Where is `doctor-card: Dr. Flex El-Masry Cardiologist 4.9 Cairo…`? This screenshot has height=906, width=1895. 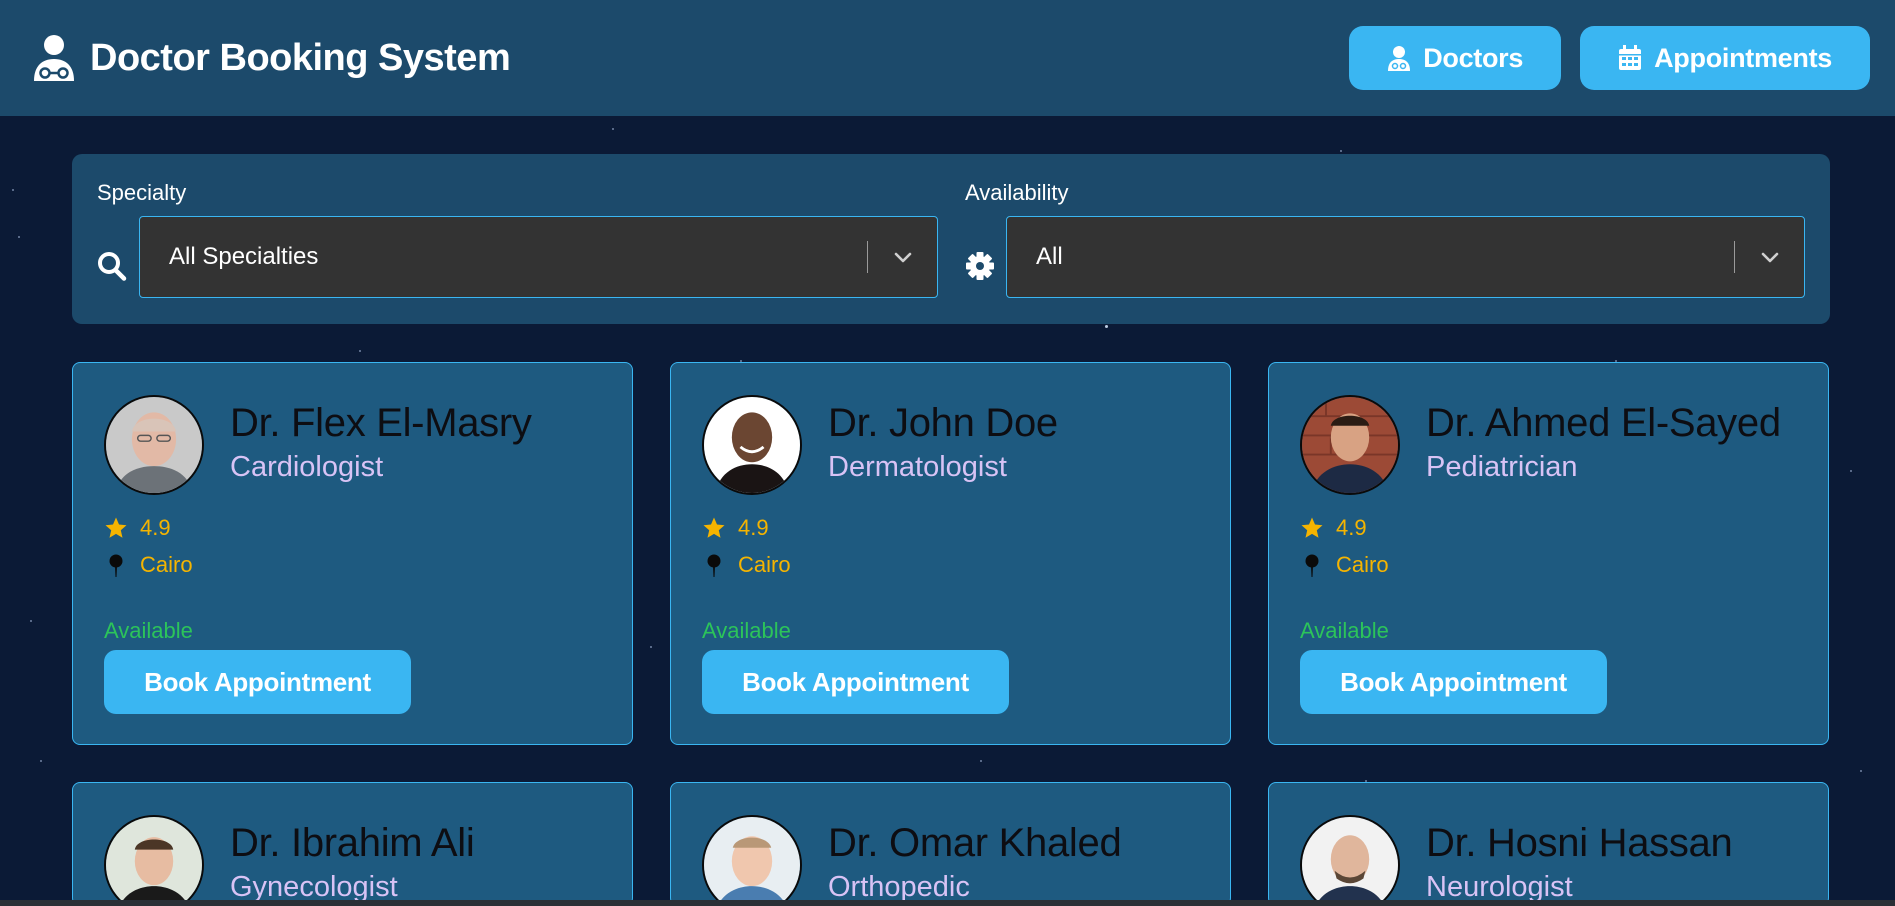
doctor-card: Dr. Flex El-Masry Cardiologist 4.9 Cairo… is located at coordinates (352, 553).